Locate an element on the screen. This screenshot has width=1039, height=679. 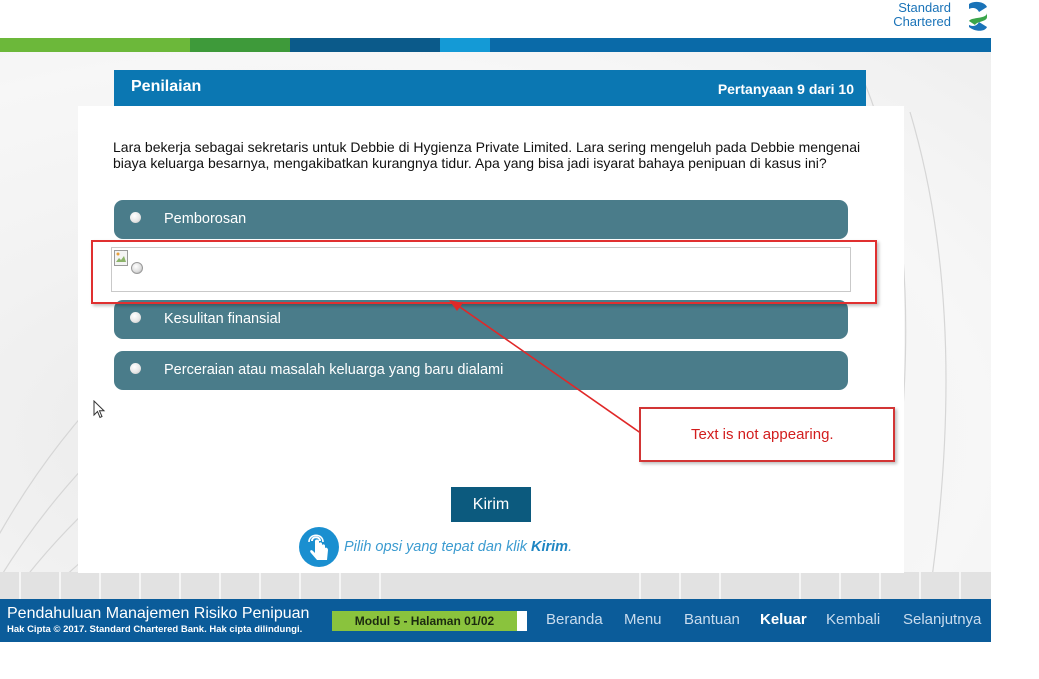
nav-home: Beranda is located at coordinates (574, 619).